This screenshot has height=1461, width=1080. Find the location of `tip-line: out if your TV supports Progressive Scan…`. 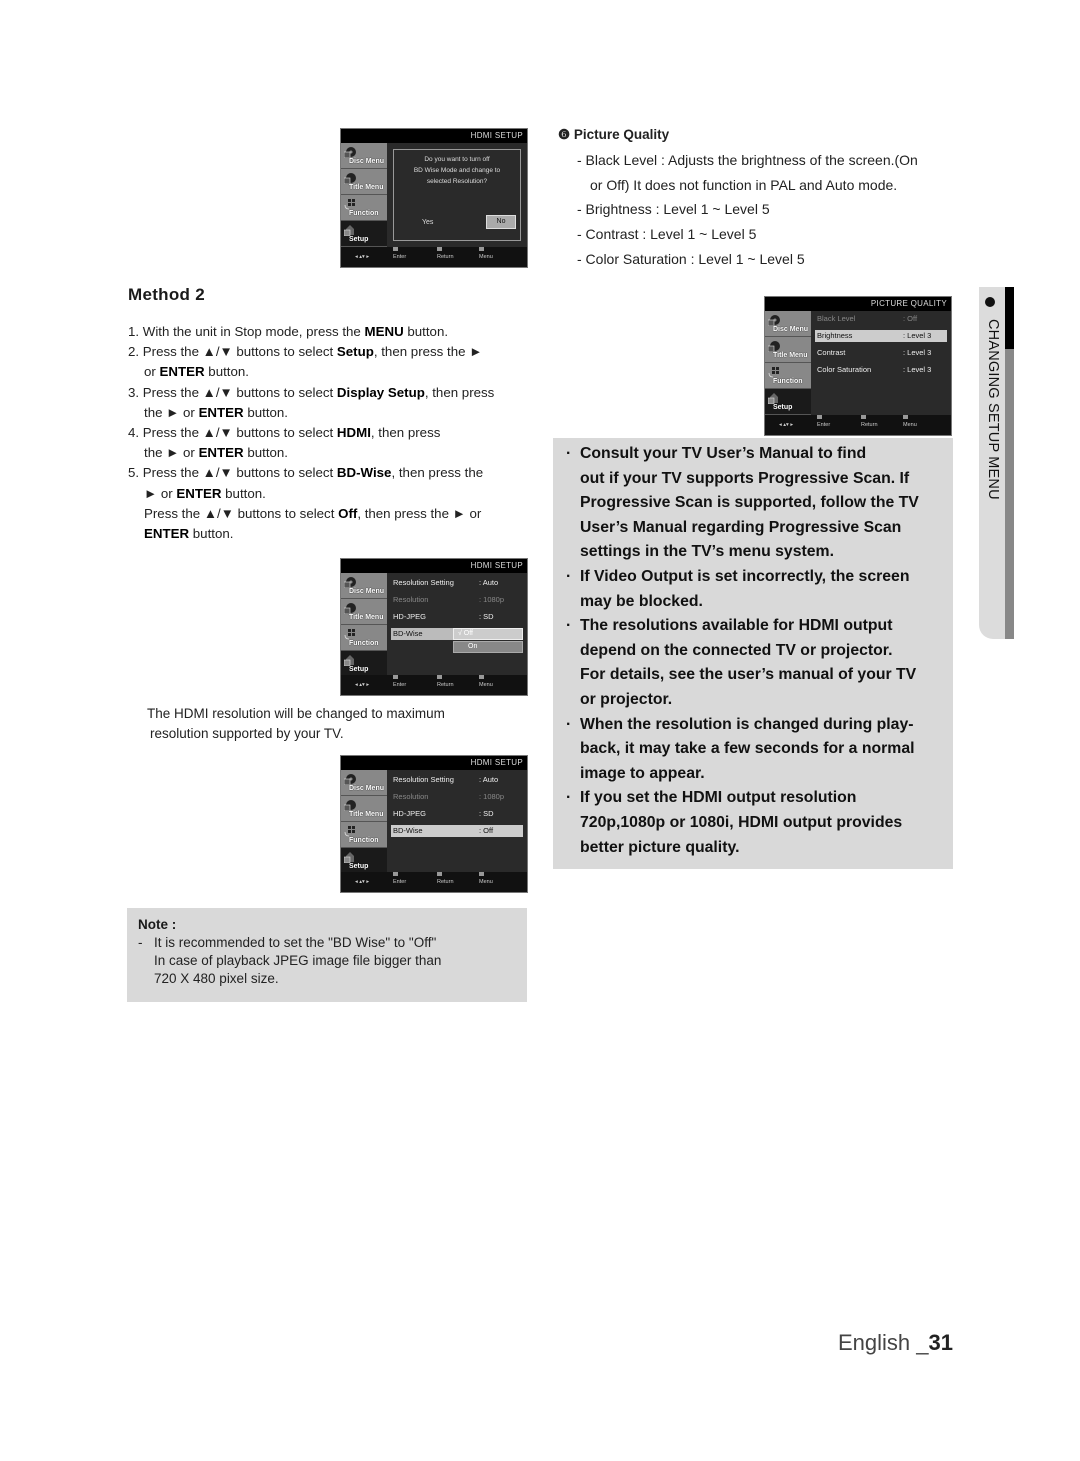

tip-line: out if your TV supports Progressive Scan… is located at coordinates (745, 478).